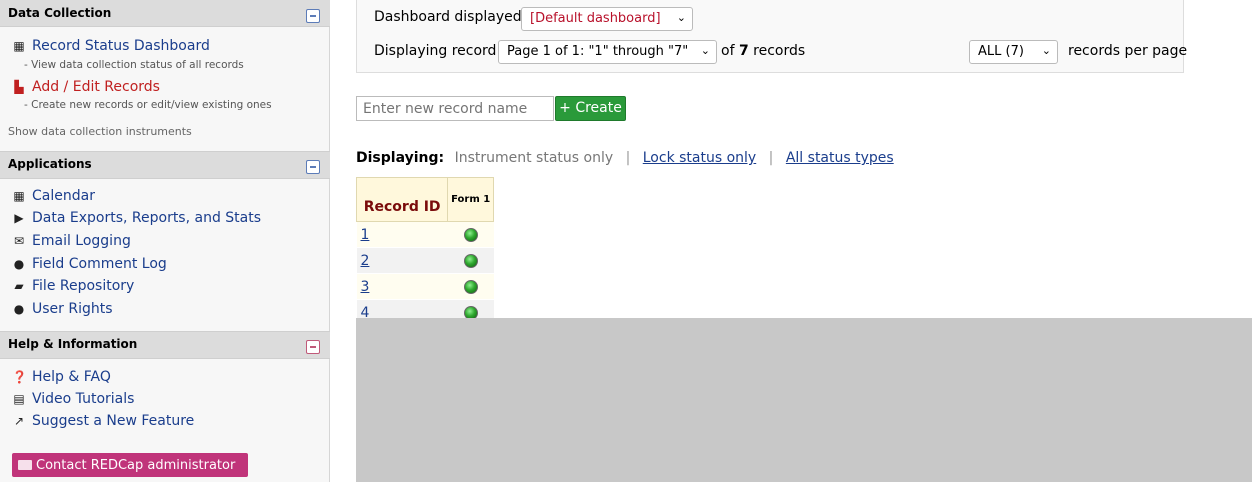 The image size is (1252, 482). I want to click on sidebar-item-file-repository: ▰ File Repository, so click(73, 286).